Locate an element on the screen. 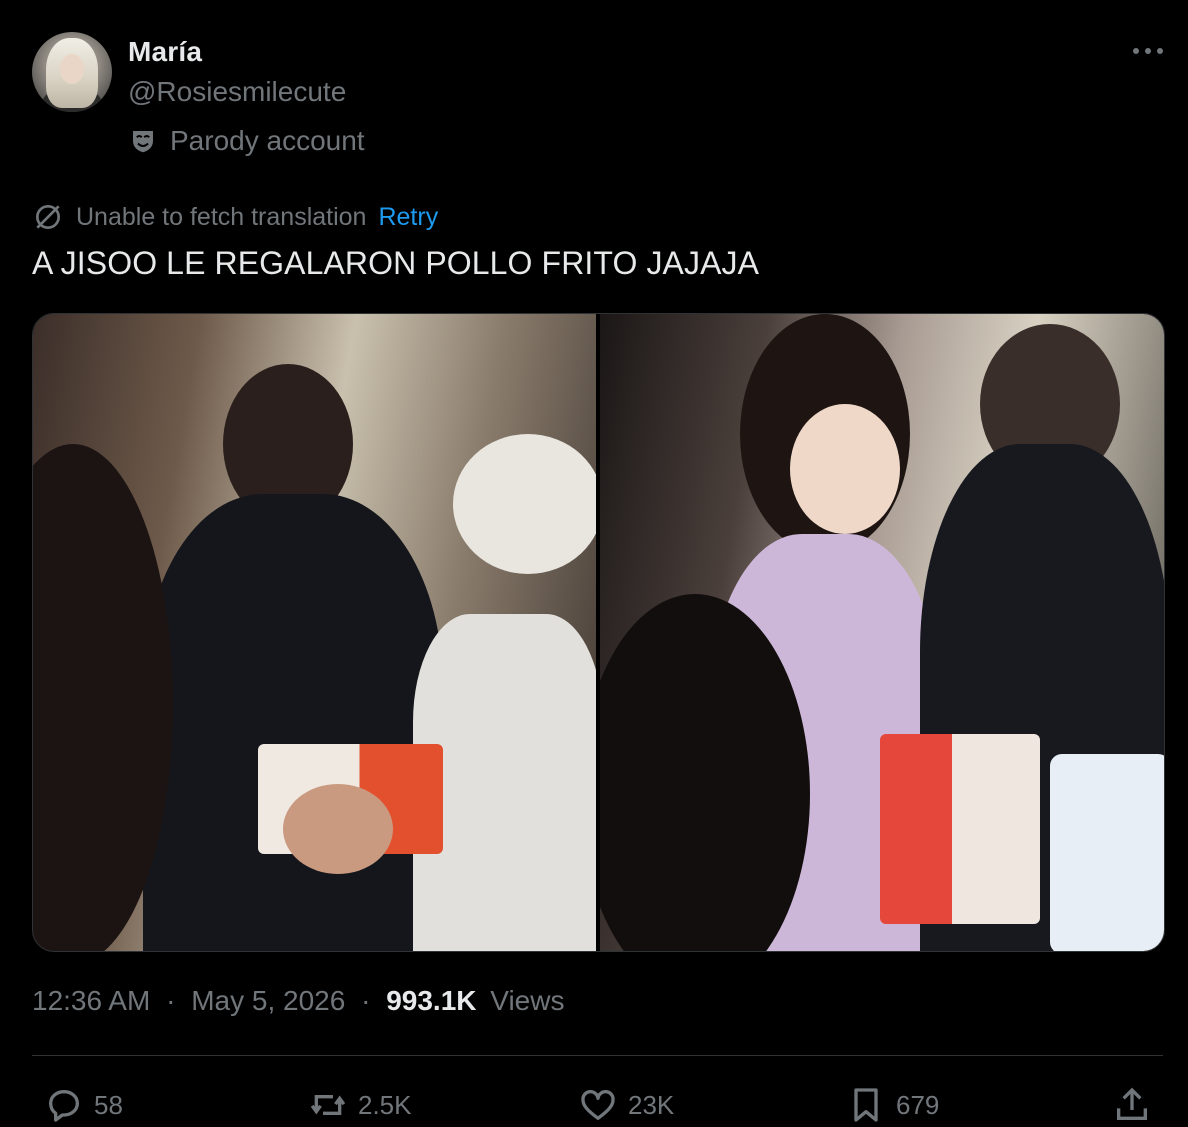  photo-figure-cap is located at coordinates (524, 504).